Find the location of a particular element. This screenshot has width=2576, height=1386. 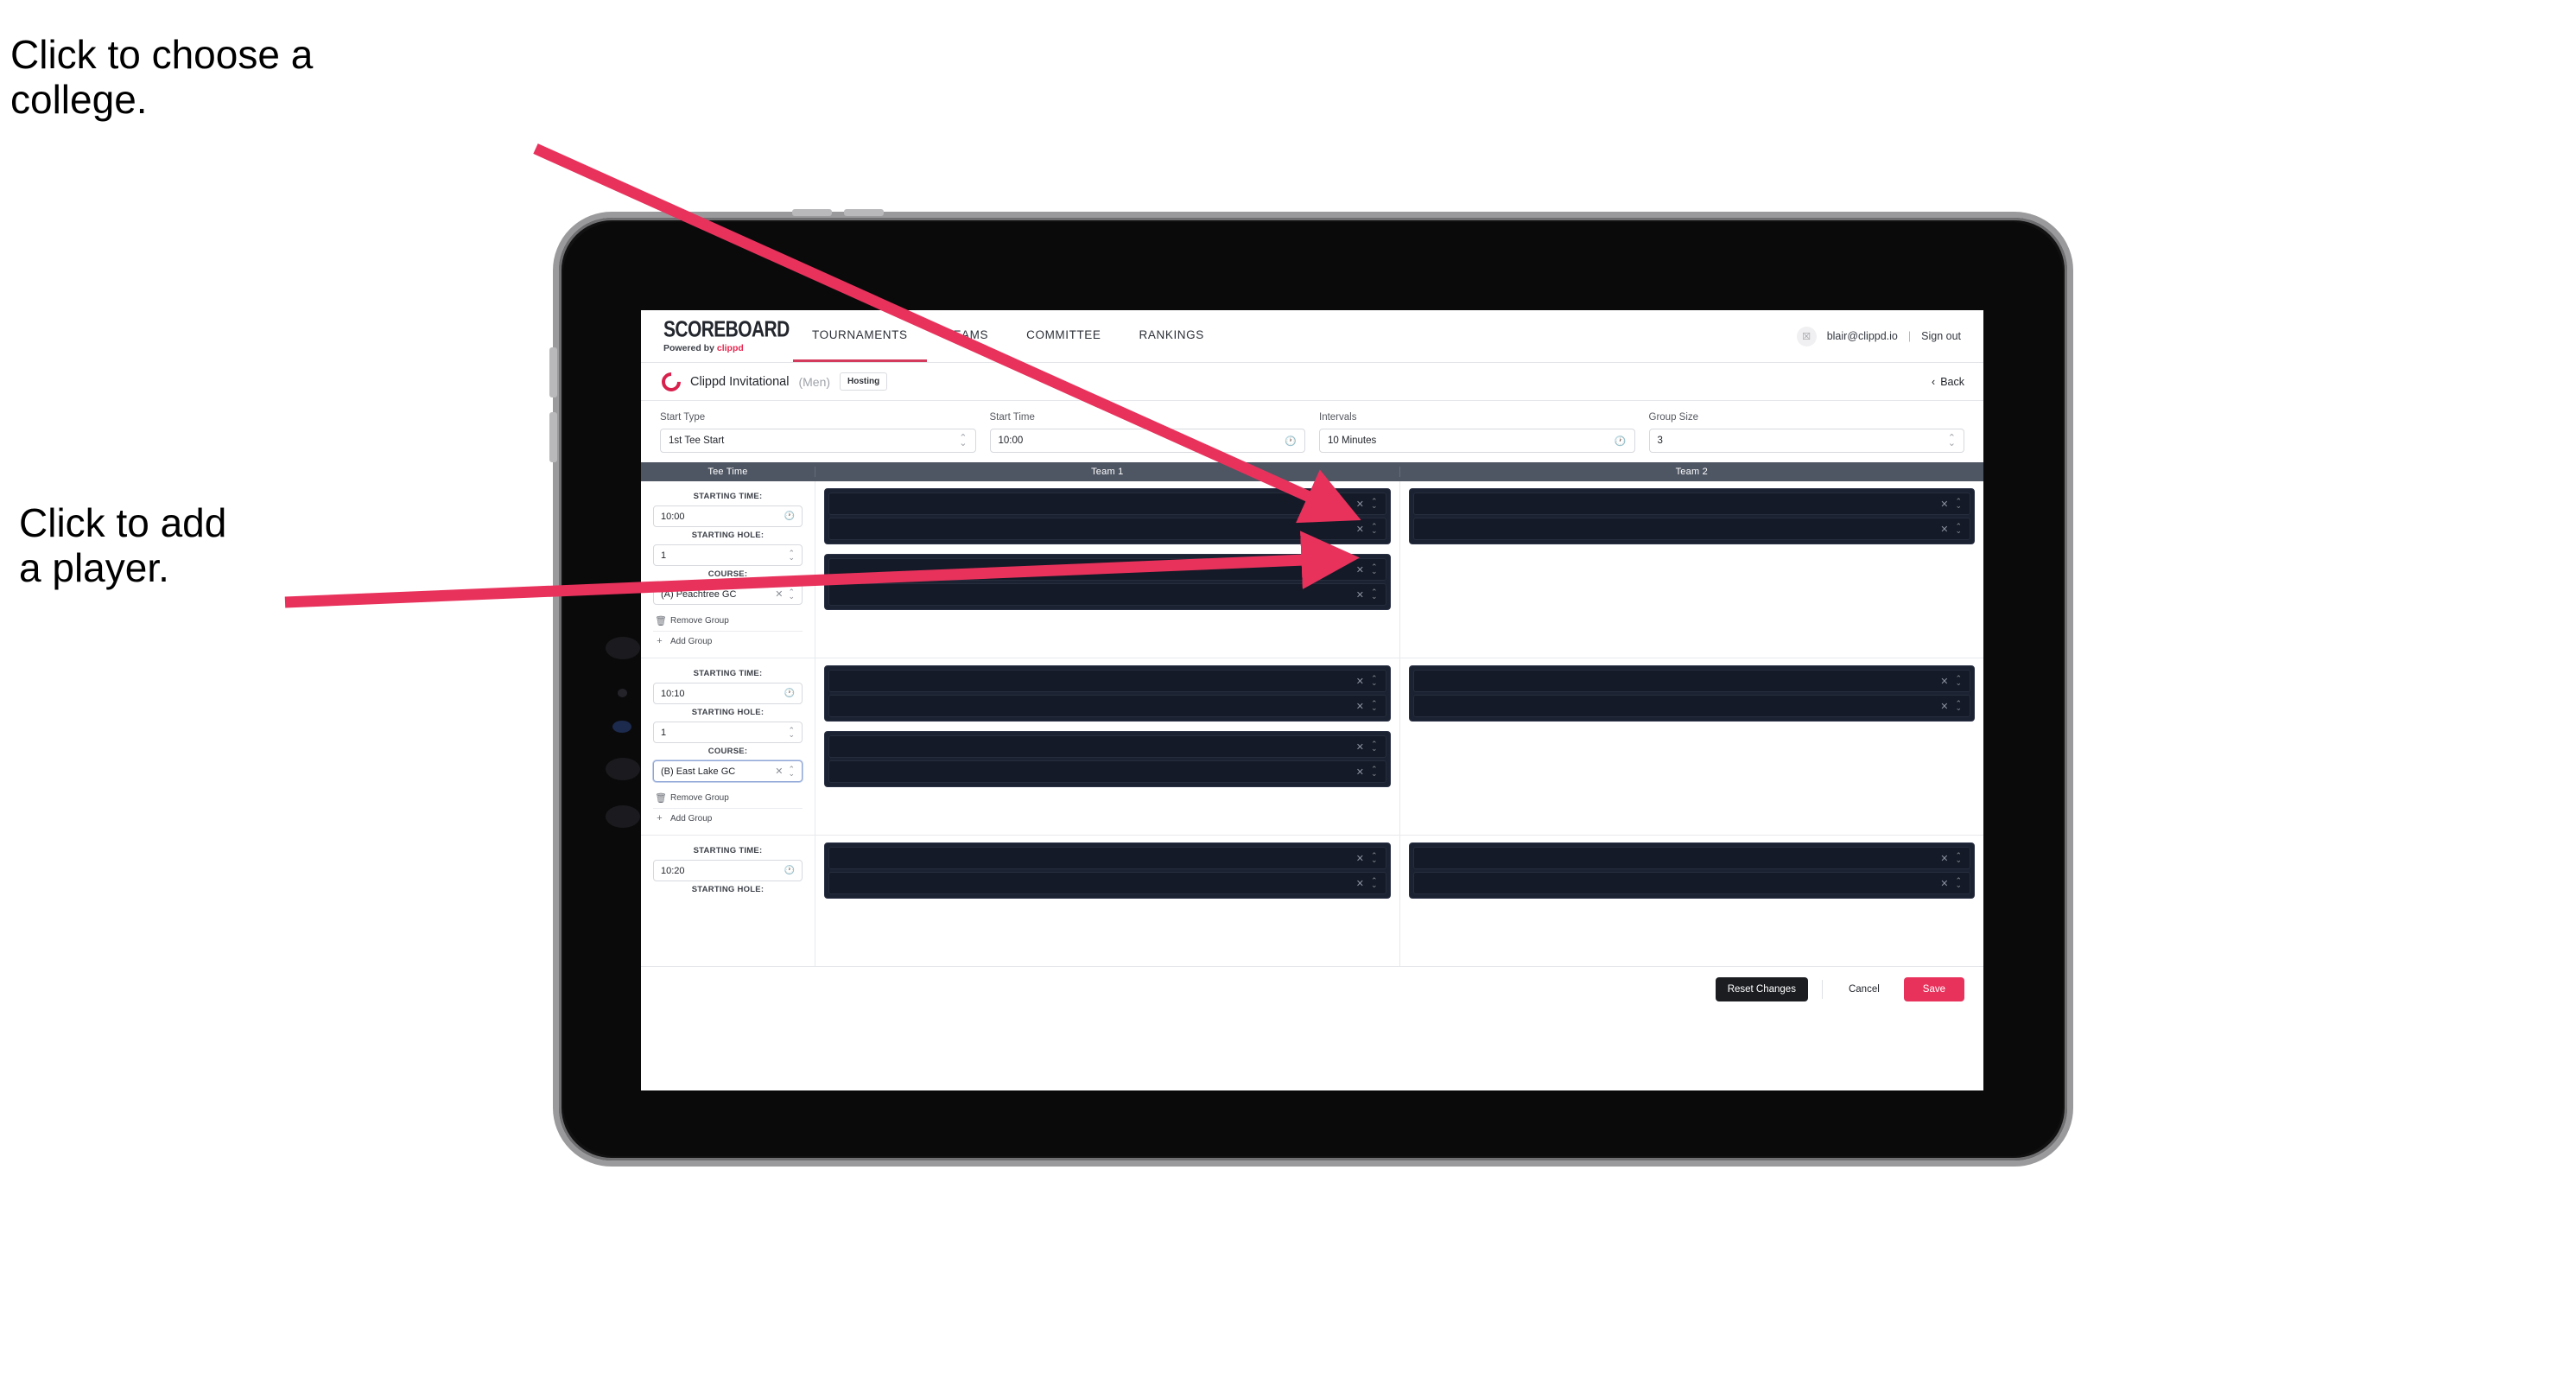

secondary-top-button is located at coordinates (864, 212).